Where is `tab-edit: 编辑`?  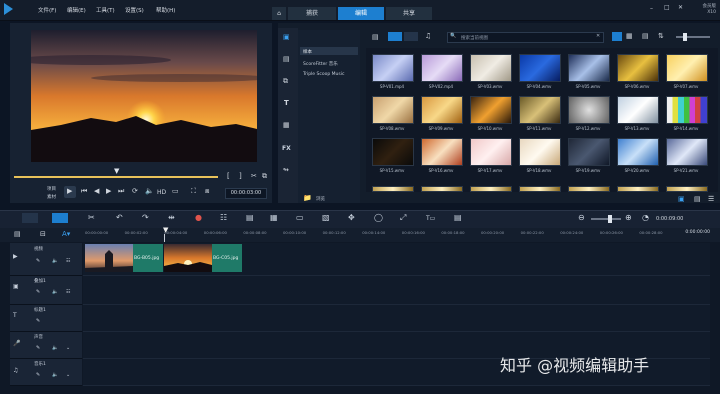
tab-edit: 编辑 is located at coordinates (361, 13).